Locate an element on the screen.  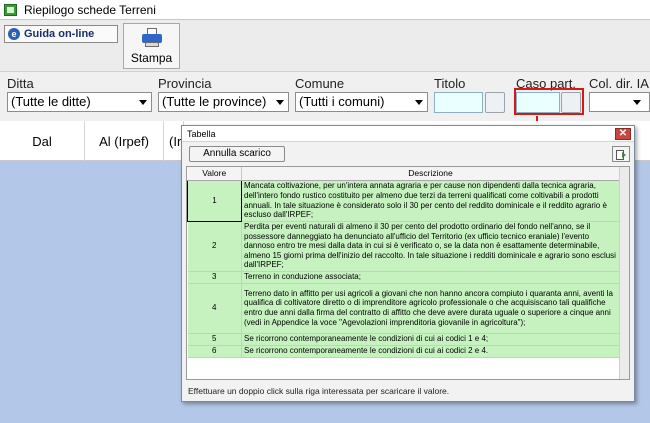
printer-icon is located at coordinates (152, 38).